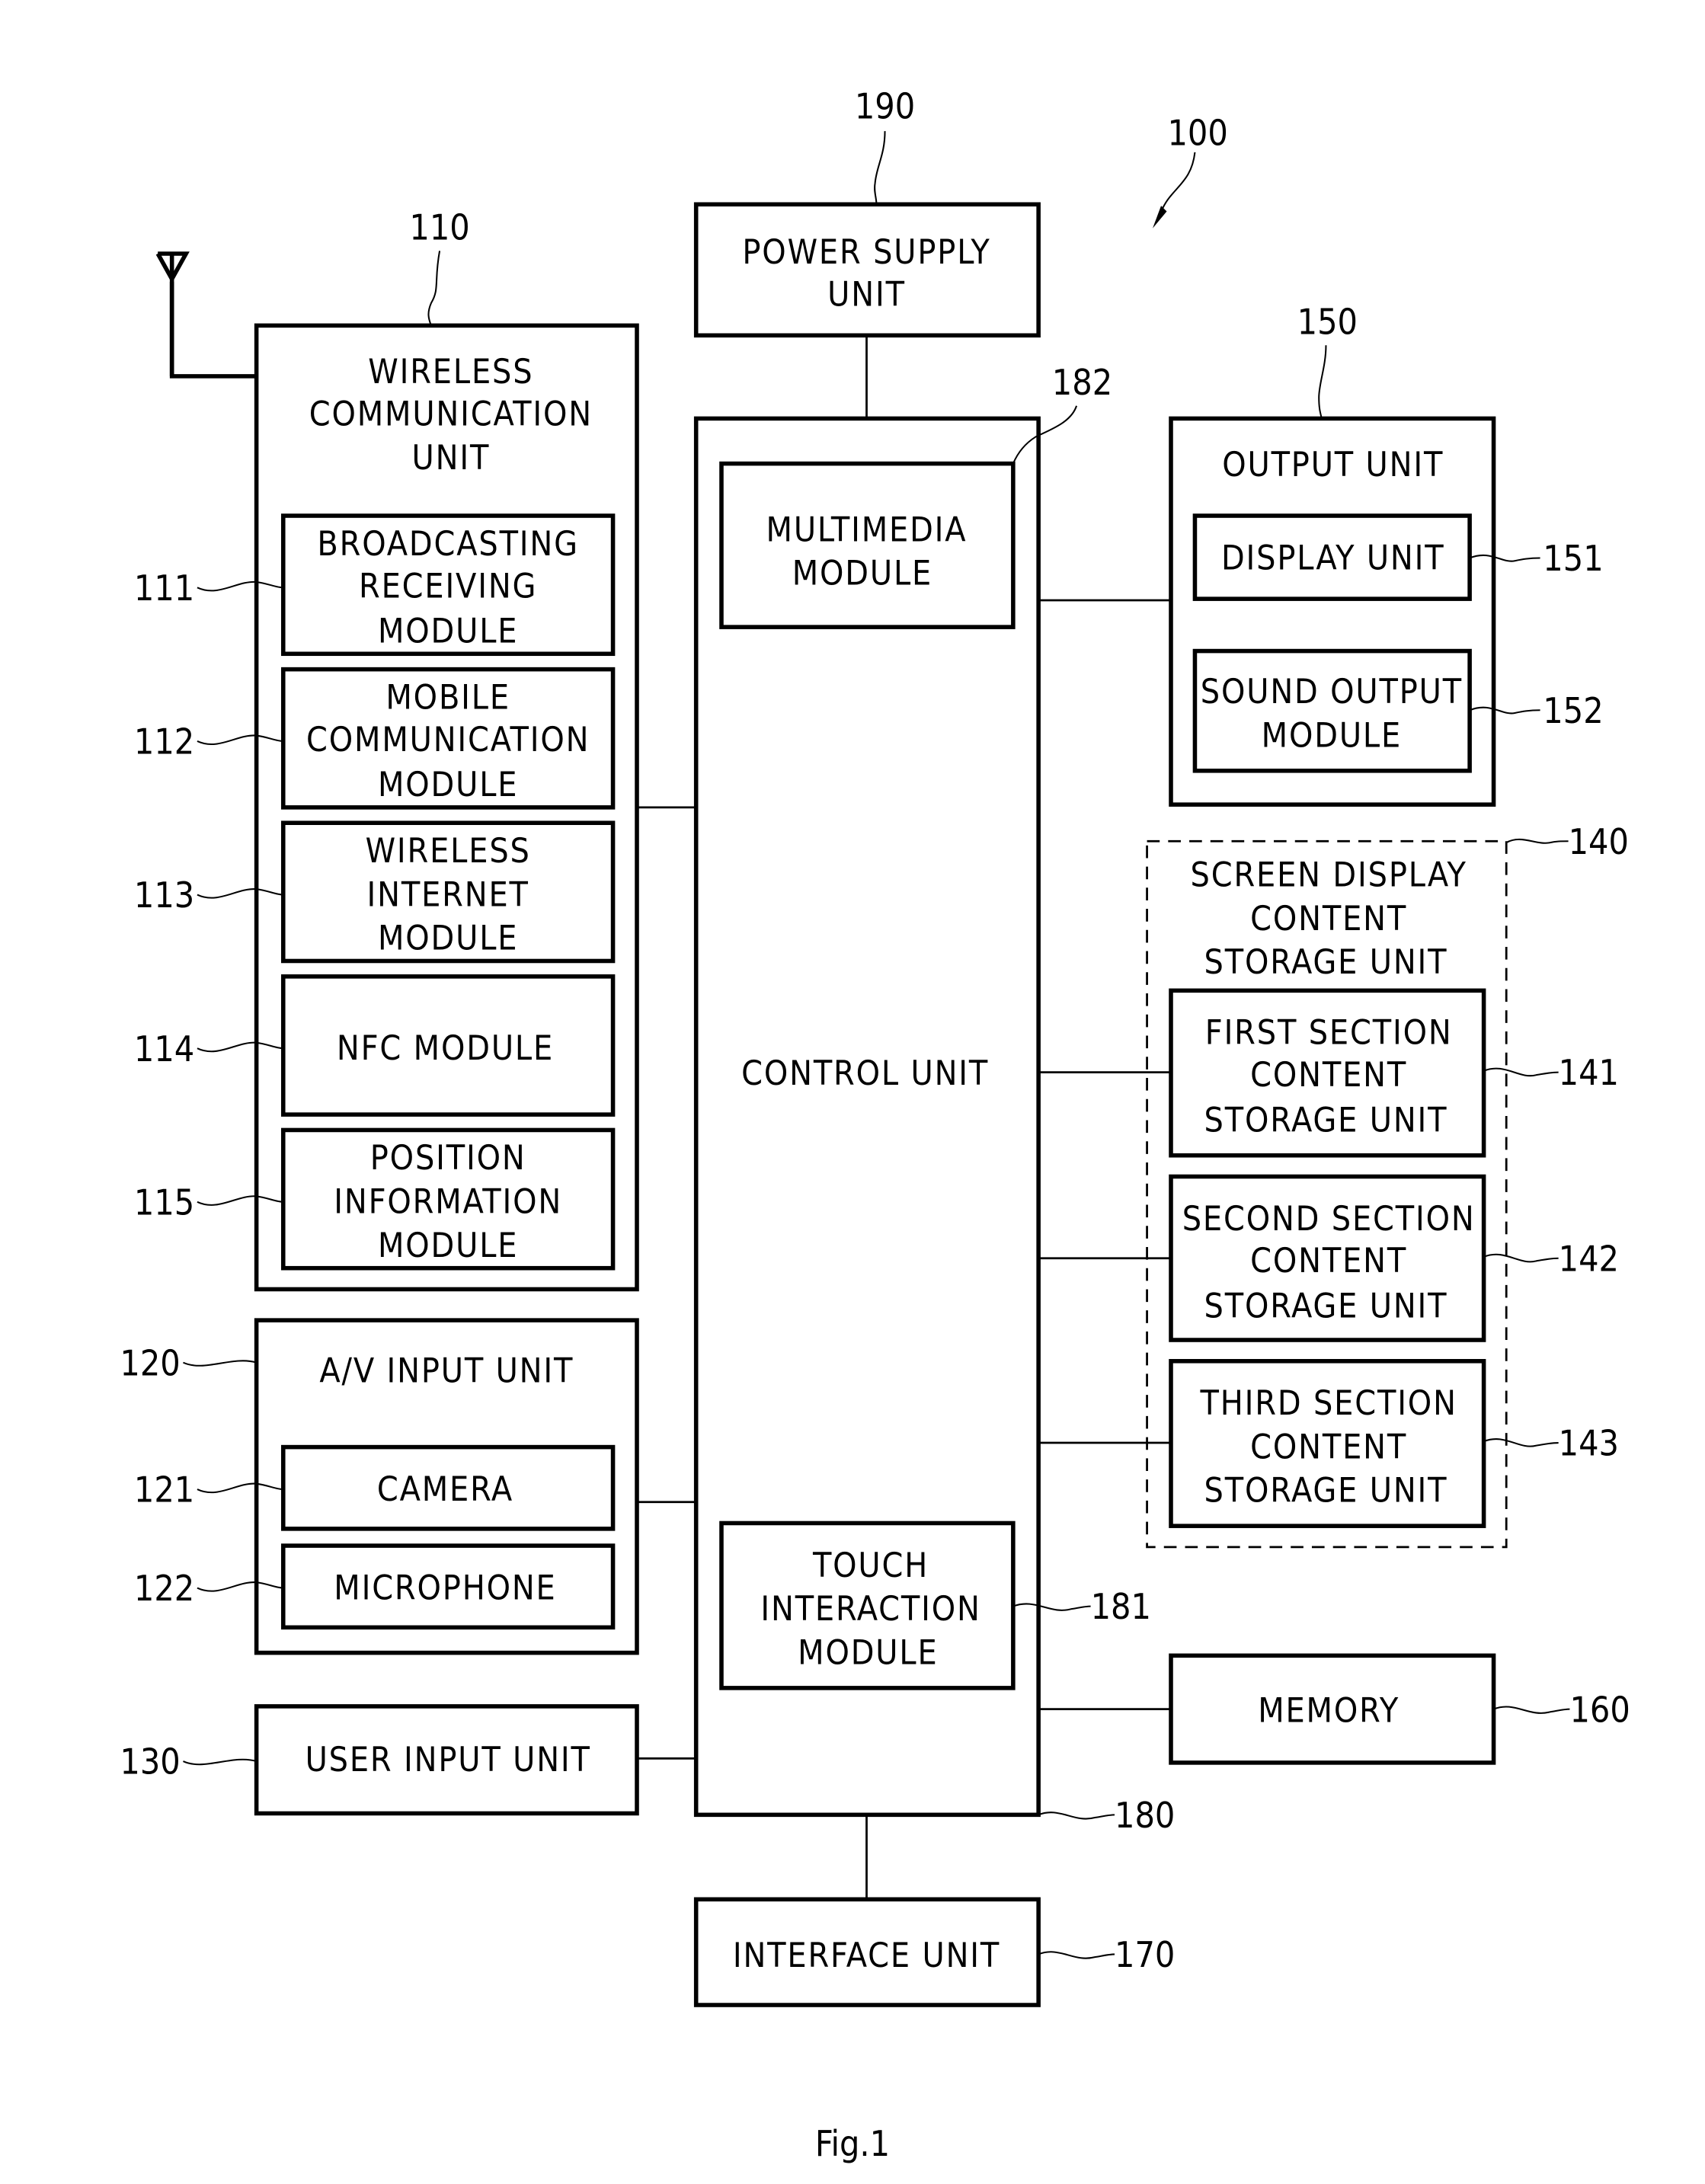  What do you see at coordinates (445, 1048) in the screenshot?
I see `nfc-label: NFC MODULE` at bounding box center [445, 1048].